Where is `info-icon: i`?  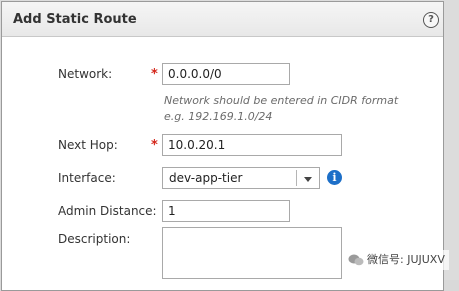
info-icon: i is located at coordinates (334, 177).